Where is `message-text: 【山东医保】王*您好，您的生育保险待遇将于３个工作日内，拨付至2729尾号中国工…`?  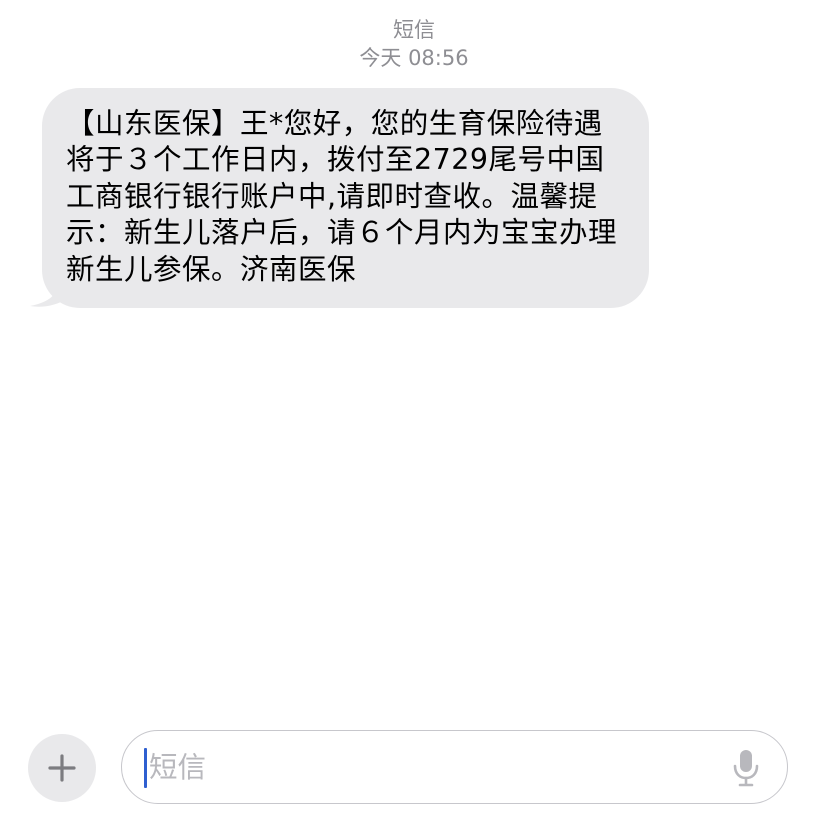 message-text: 【山东医保】王*您好，您的生育保险待遇将于３个工作日内，拨付至2729尾号中国工… is located at coordinates (342, 196).